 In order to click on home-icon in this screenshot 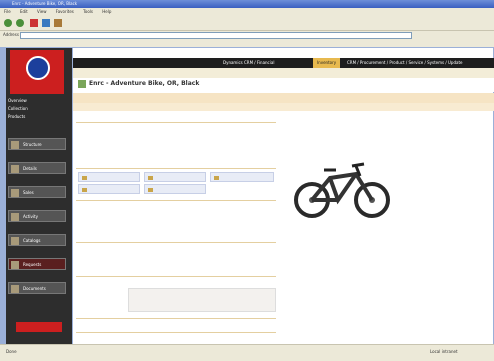, I will do `click(58, 23)`.